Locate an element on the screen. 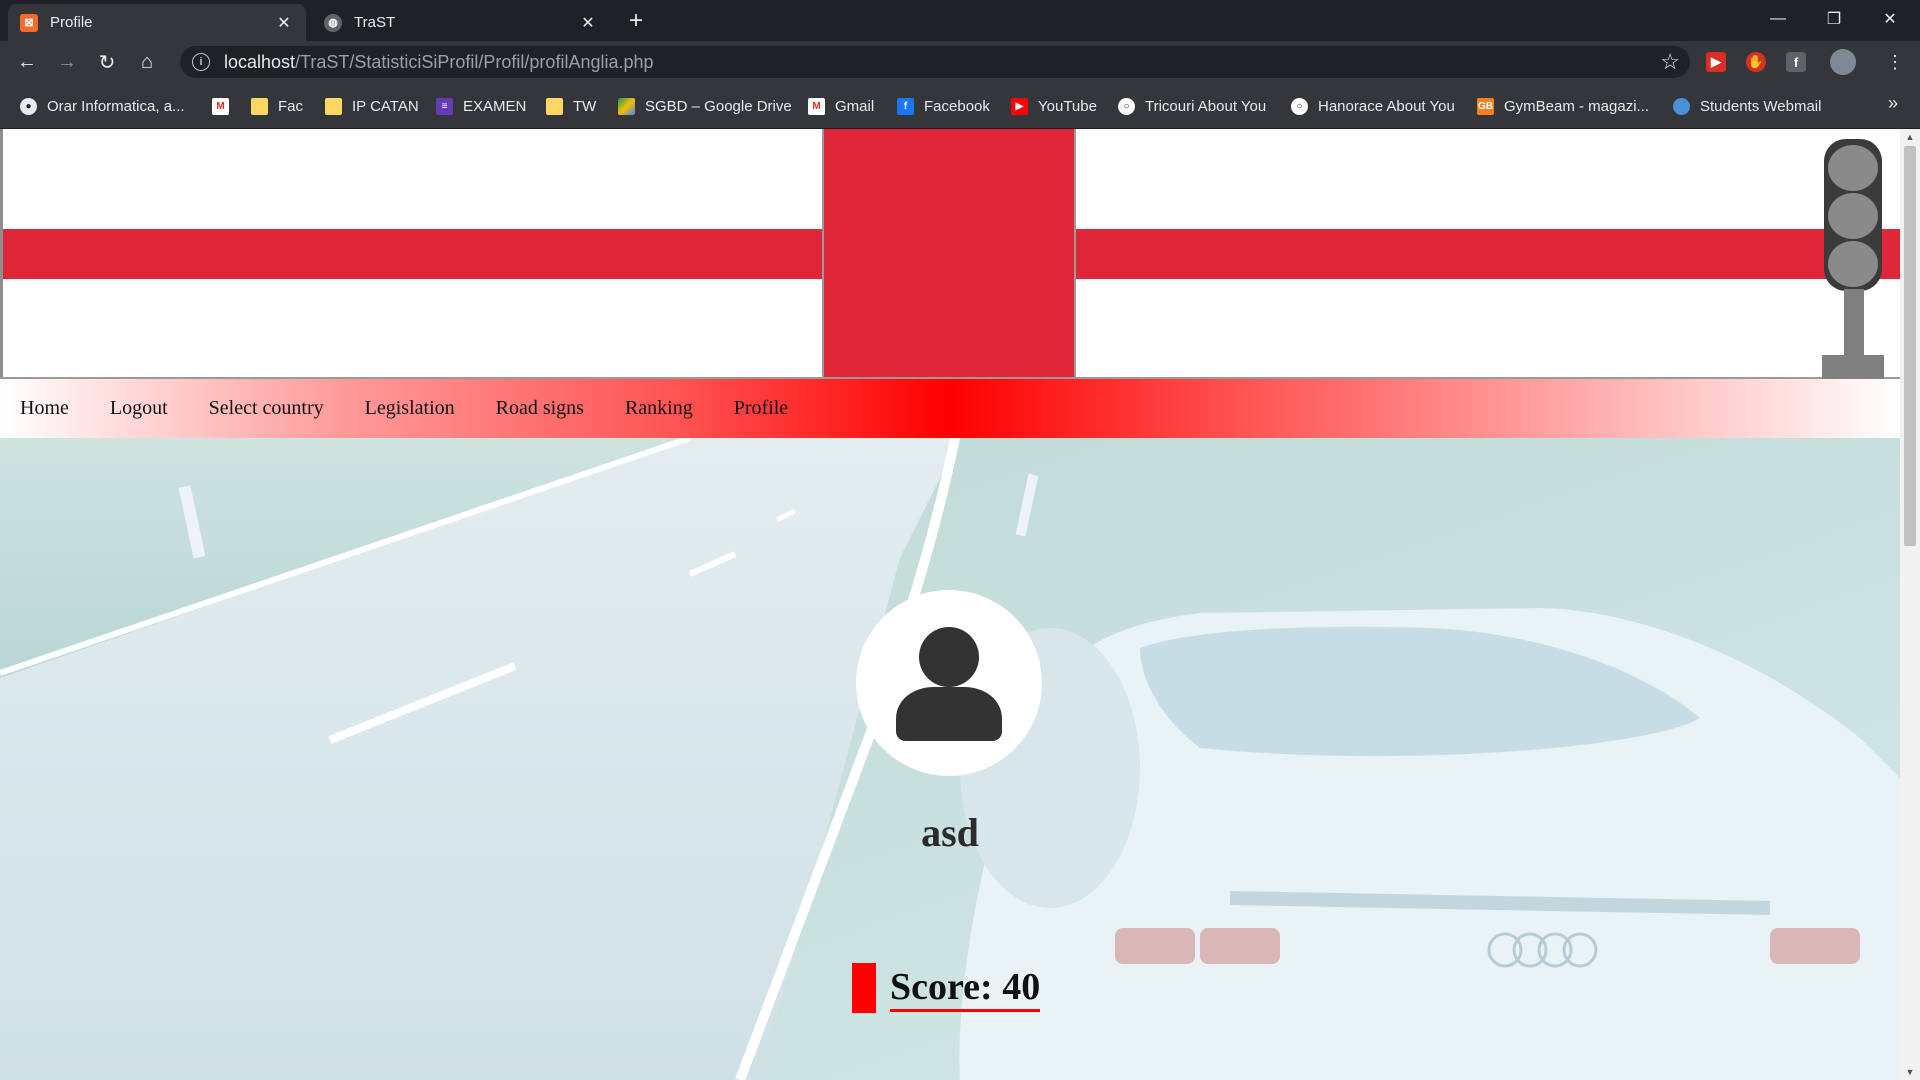  nav-profile: Profile is located at coordinates (761, 408).